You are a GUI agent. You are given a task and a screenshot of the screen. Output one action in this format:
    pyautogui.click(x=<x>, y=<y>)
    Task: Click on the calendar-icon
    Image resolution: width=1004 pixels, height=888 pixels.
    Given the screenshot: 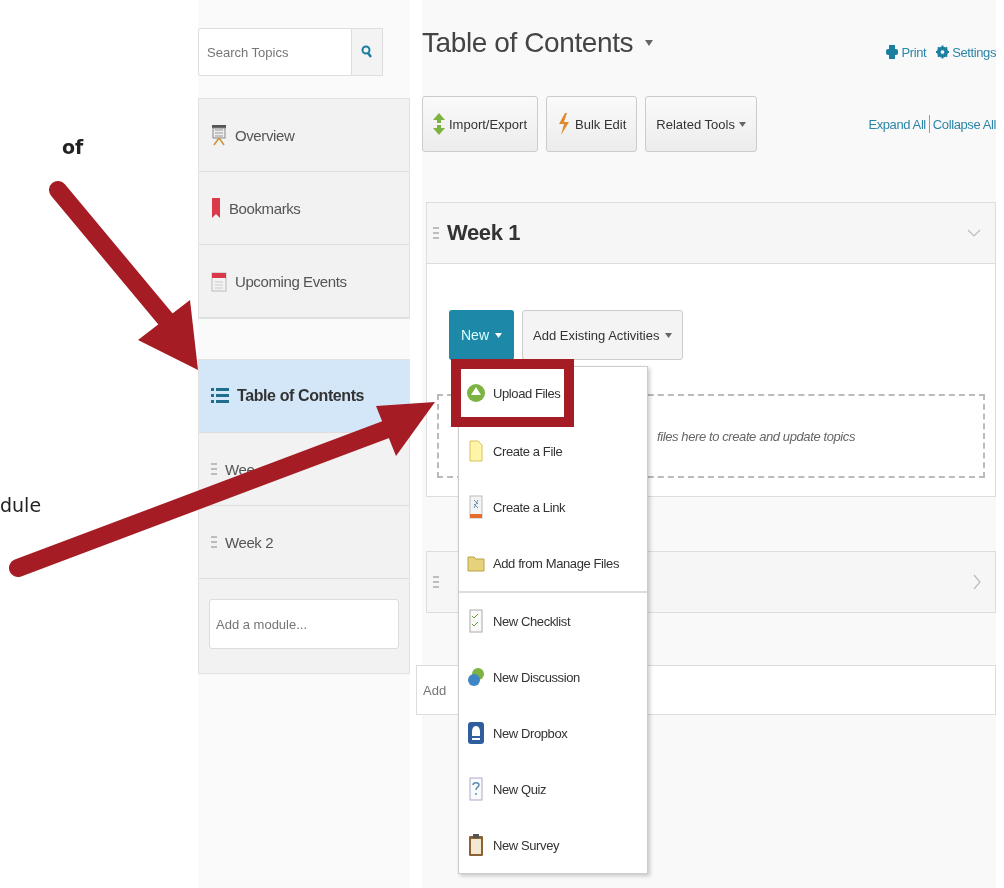 What is the action you would take?
    pyautogui.click(x=219, y=281)
    